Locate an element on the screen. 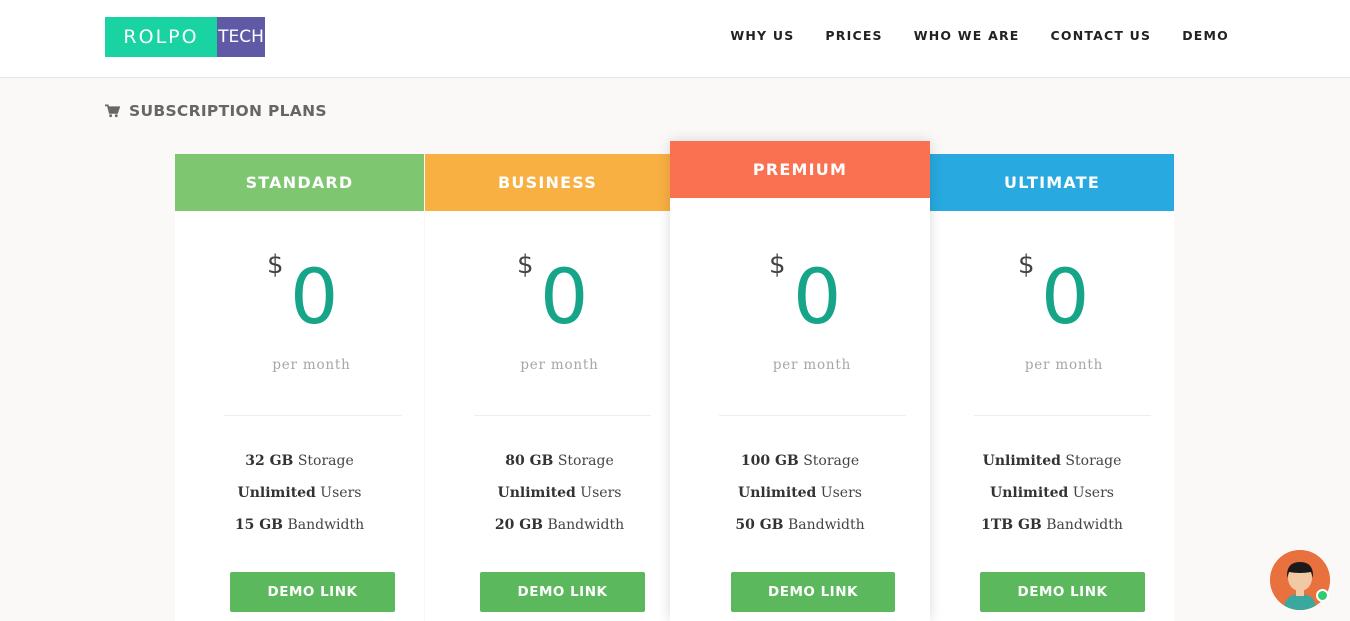 The height and width of the screenshot is (621, 1350). feature-item: Unlimited Storage is located at coordinates (1052, 461).